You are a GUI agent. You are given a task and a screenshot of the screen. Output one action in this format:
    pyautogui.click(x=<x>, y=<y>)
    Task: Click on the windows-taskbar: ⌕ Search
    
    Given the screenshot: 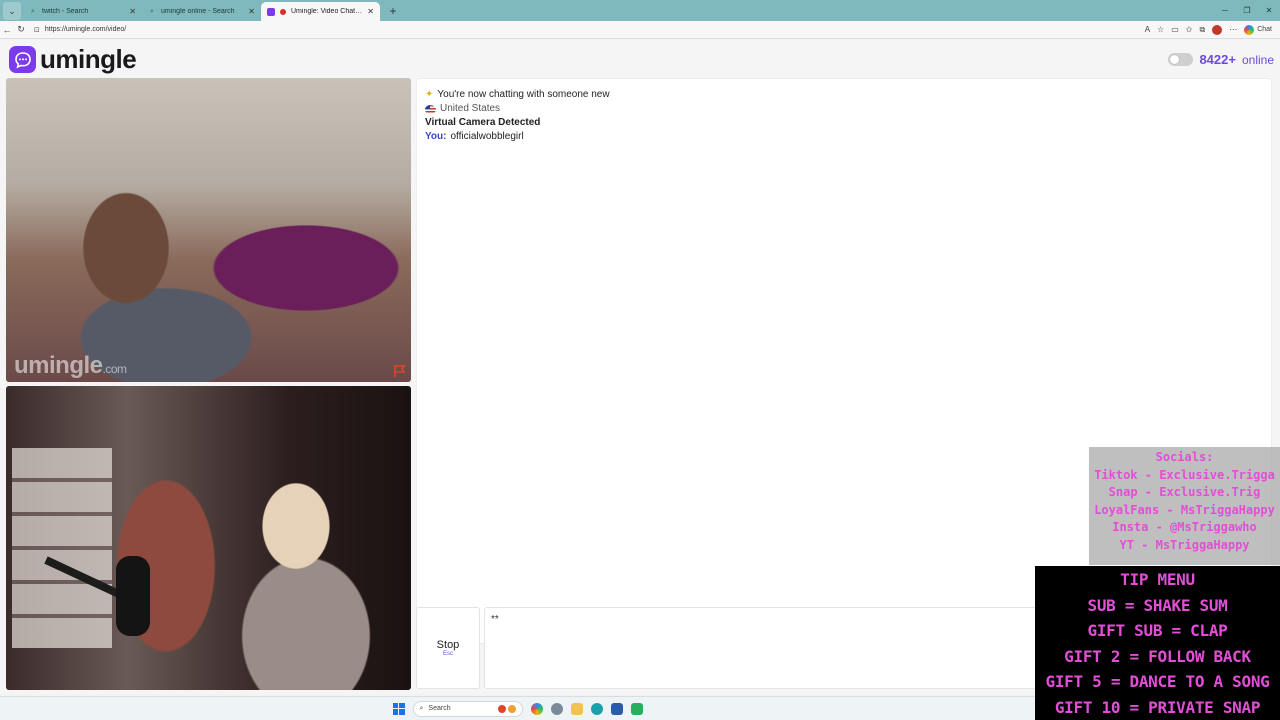 What is the action you would take?
    pyautogui.click(x=517, y=708)
    